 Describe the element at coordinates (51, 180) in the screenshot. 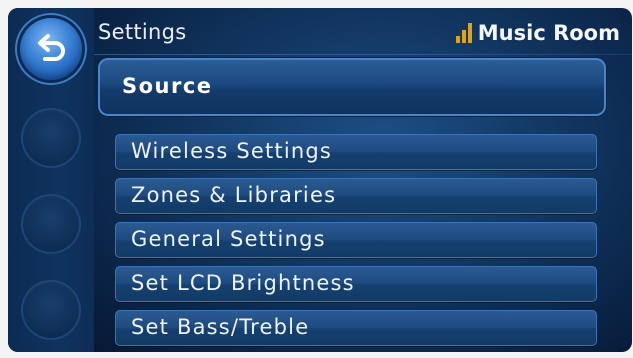

I see `left-rail` at that location.